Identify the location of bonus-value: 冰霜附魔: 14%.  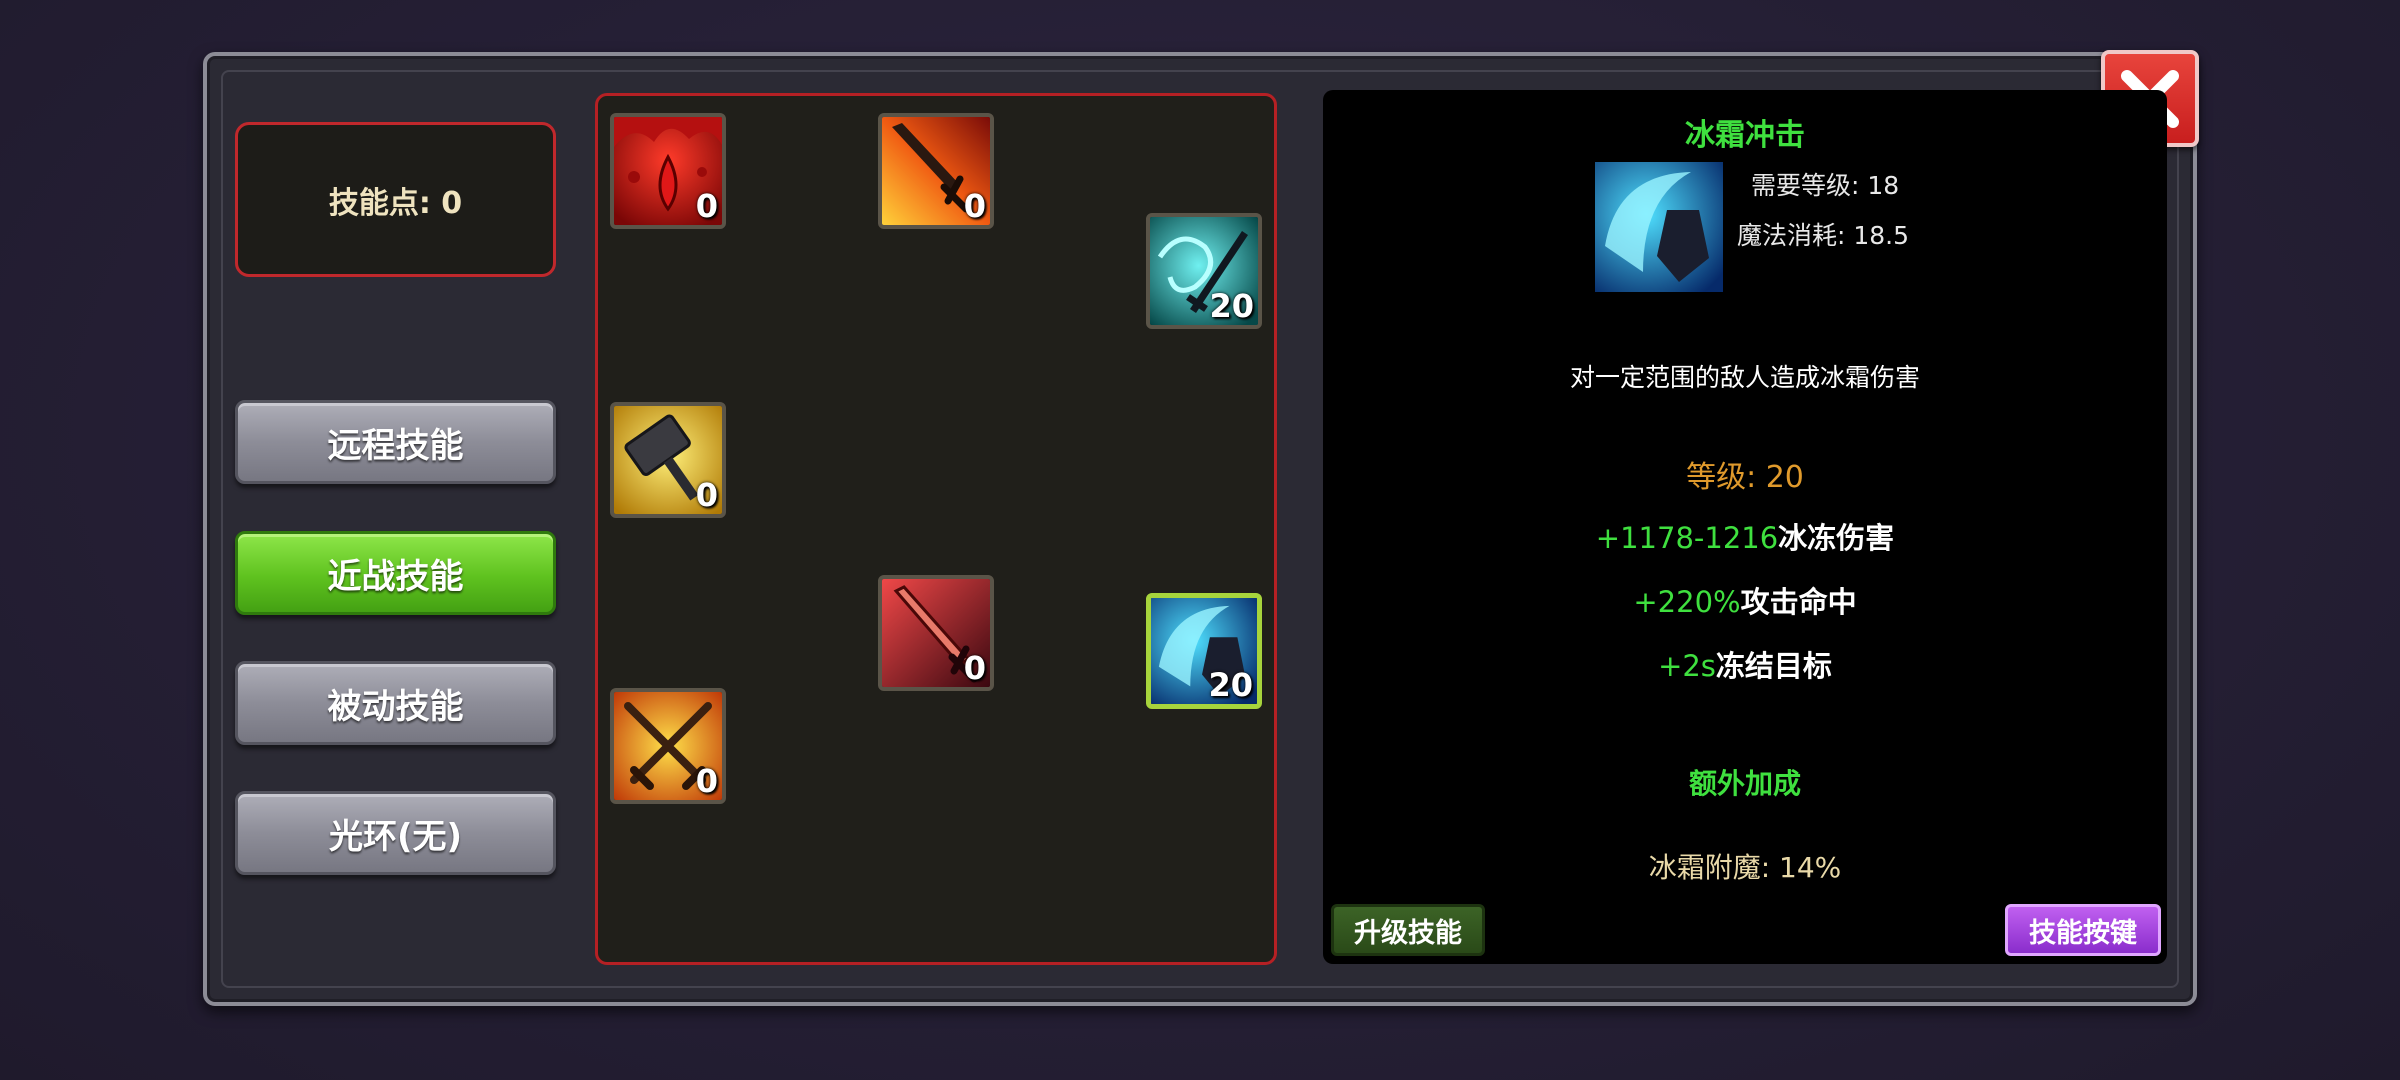
(1745, 867).